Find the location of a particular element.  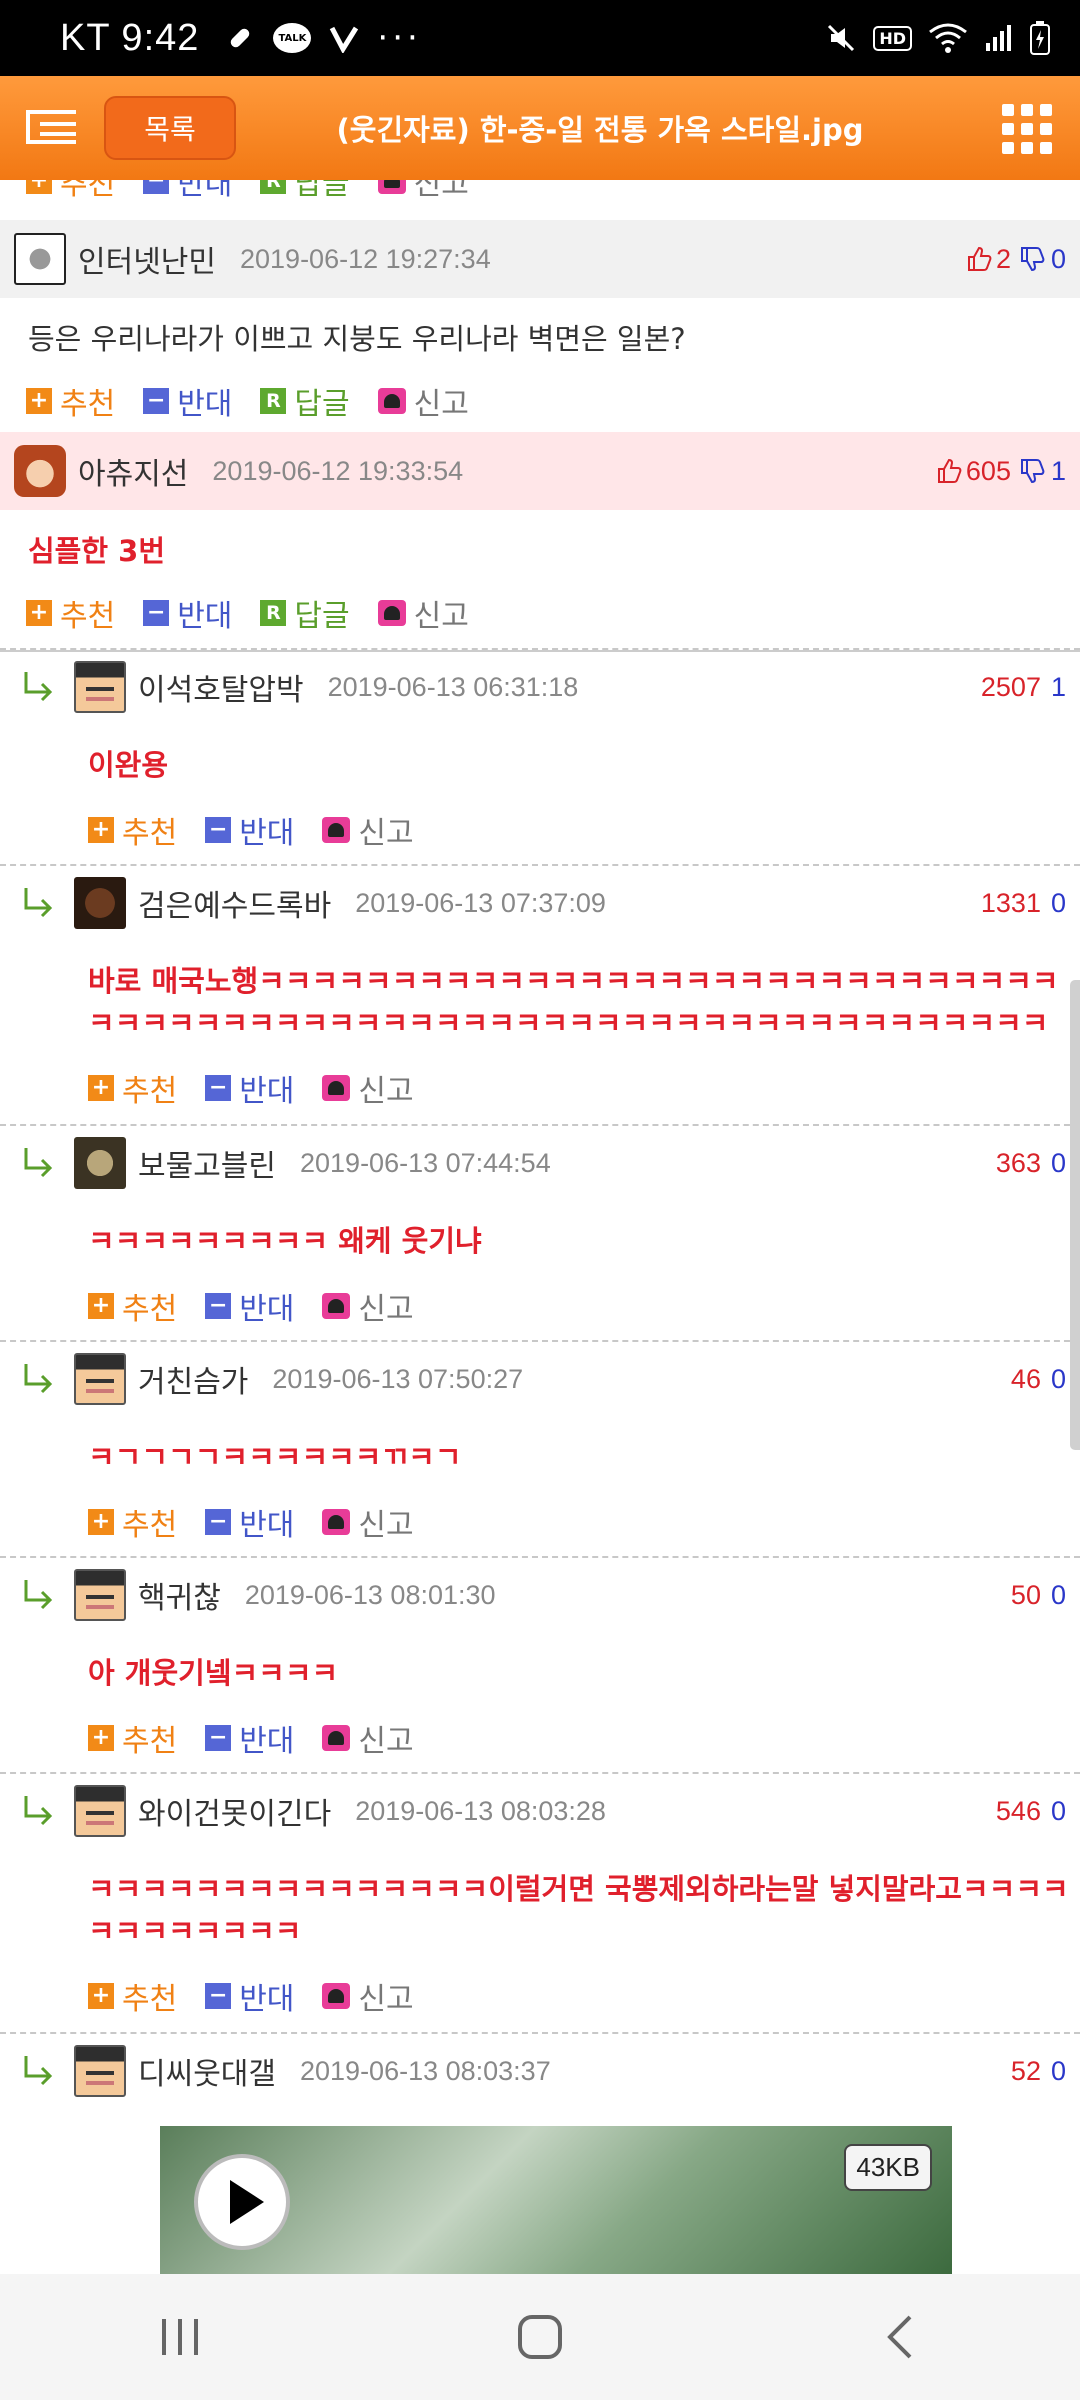

reply-time: 2019-06-13 08:01:30 is located at coordinates (370, 1594).